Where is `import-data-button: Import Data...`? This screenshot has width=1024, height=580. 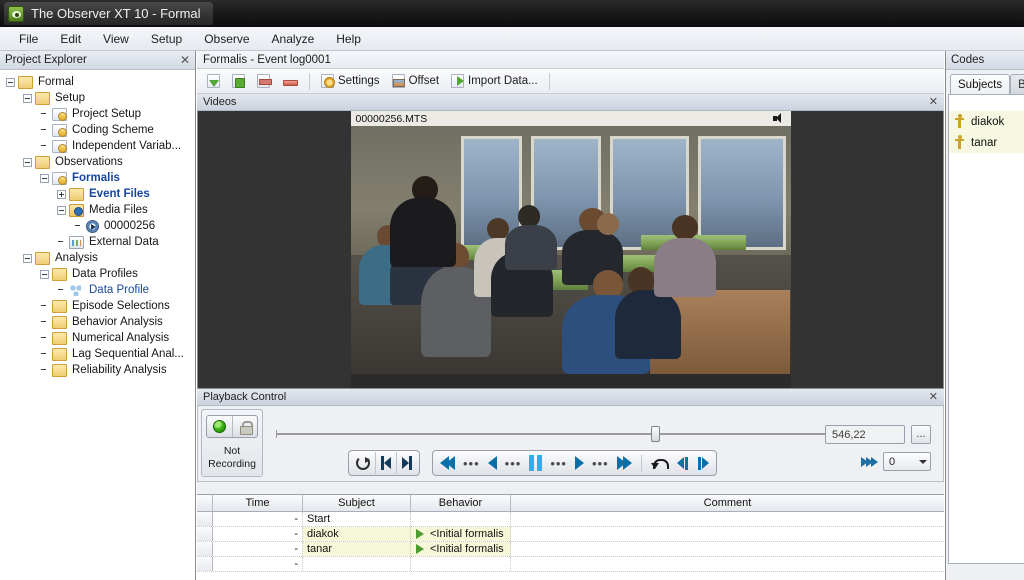 import-data-button: Import Data... is located at coordinates (494, 81).